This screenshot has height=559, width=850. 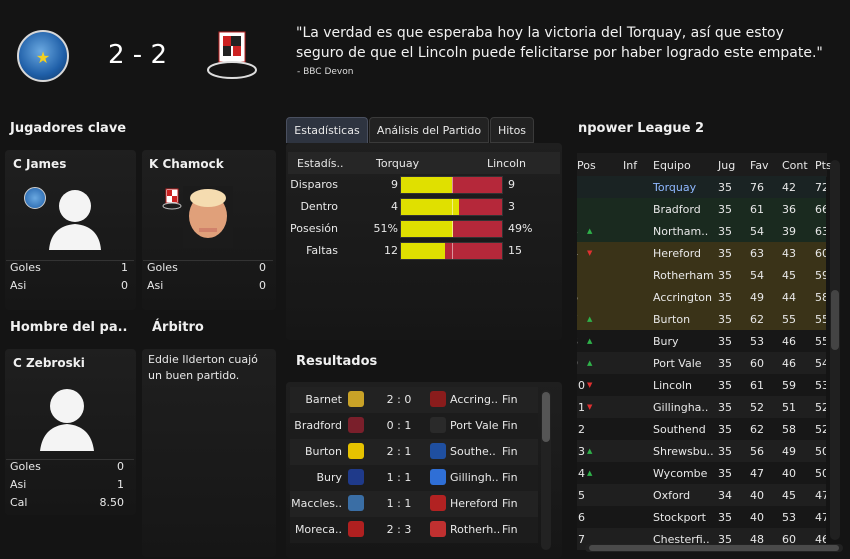 I want to click on result-home-team: Barnet, so click(x=316, y=399).